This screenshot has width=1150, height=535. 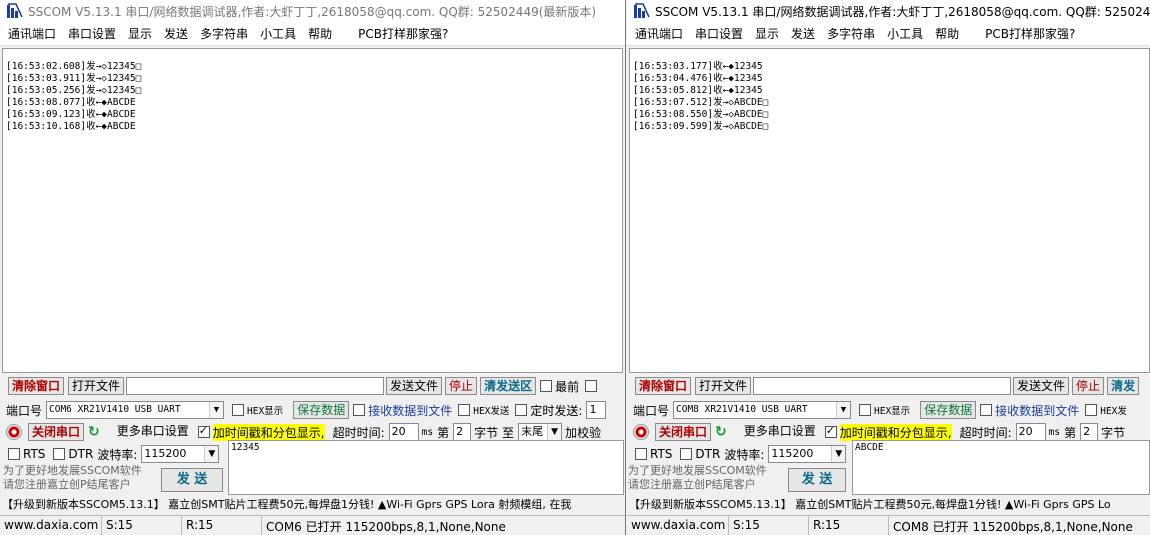 What do you see at coordinates (1123, 386) in the screenshot?
I see `clear-send-button: 清发` at bounding box center [1123, 386].